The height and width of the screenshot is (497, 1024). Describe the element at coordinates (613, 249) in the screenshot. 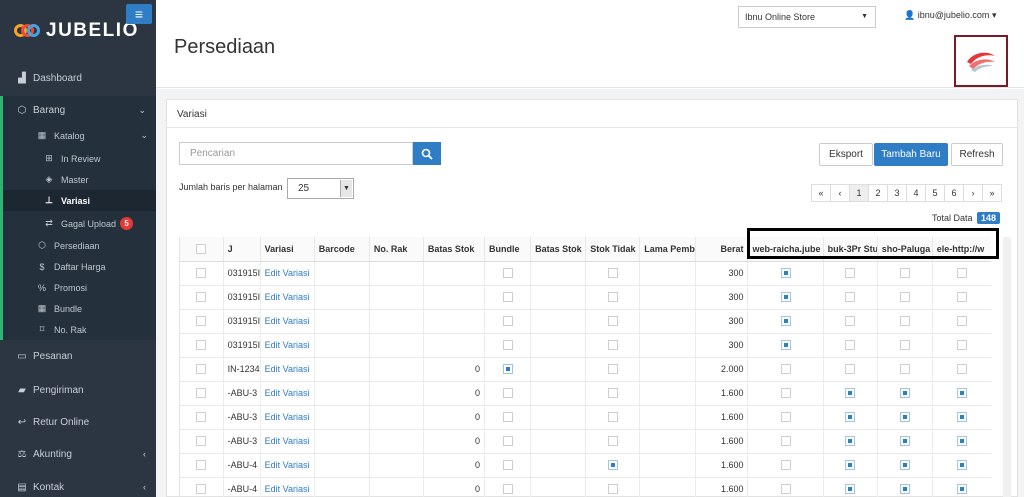

I see `column-header: Stok Tidak` at that location.